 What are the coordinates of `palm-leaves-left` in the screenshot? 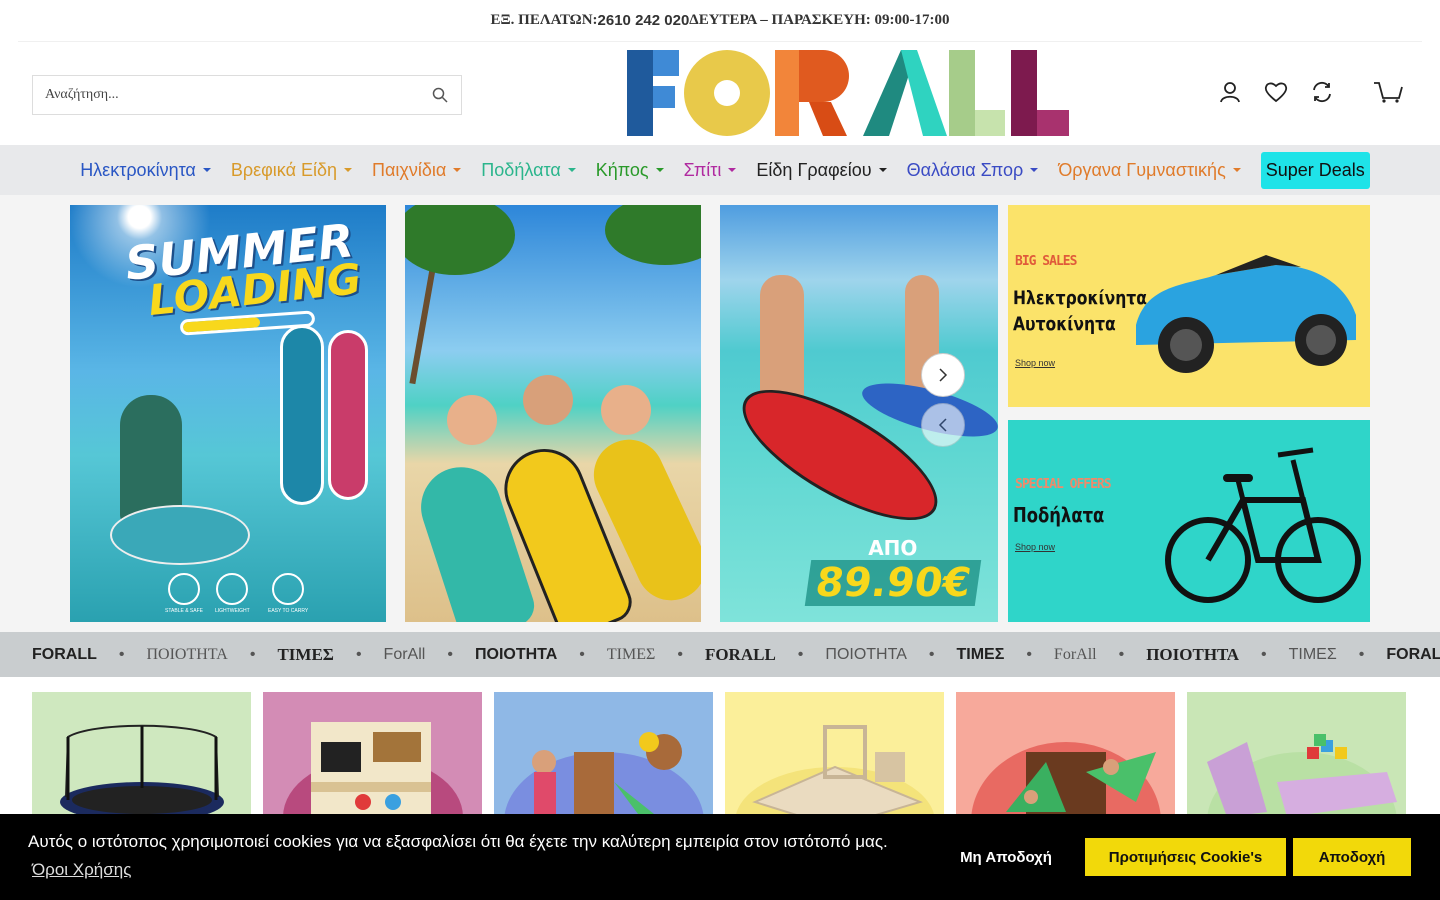 It's located at (460, 240).